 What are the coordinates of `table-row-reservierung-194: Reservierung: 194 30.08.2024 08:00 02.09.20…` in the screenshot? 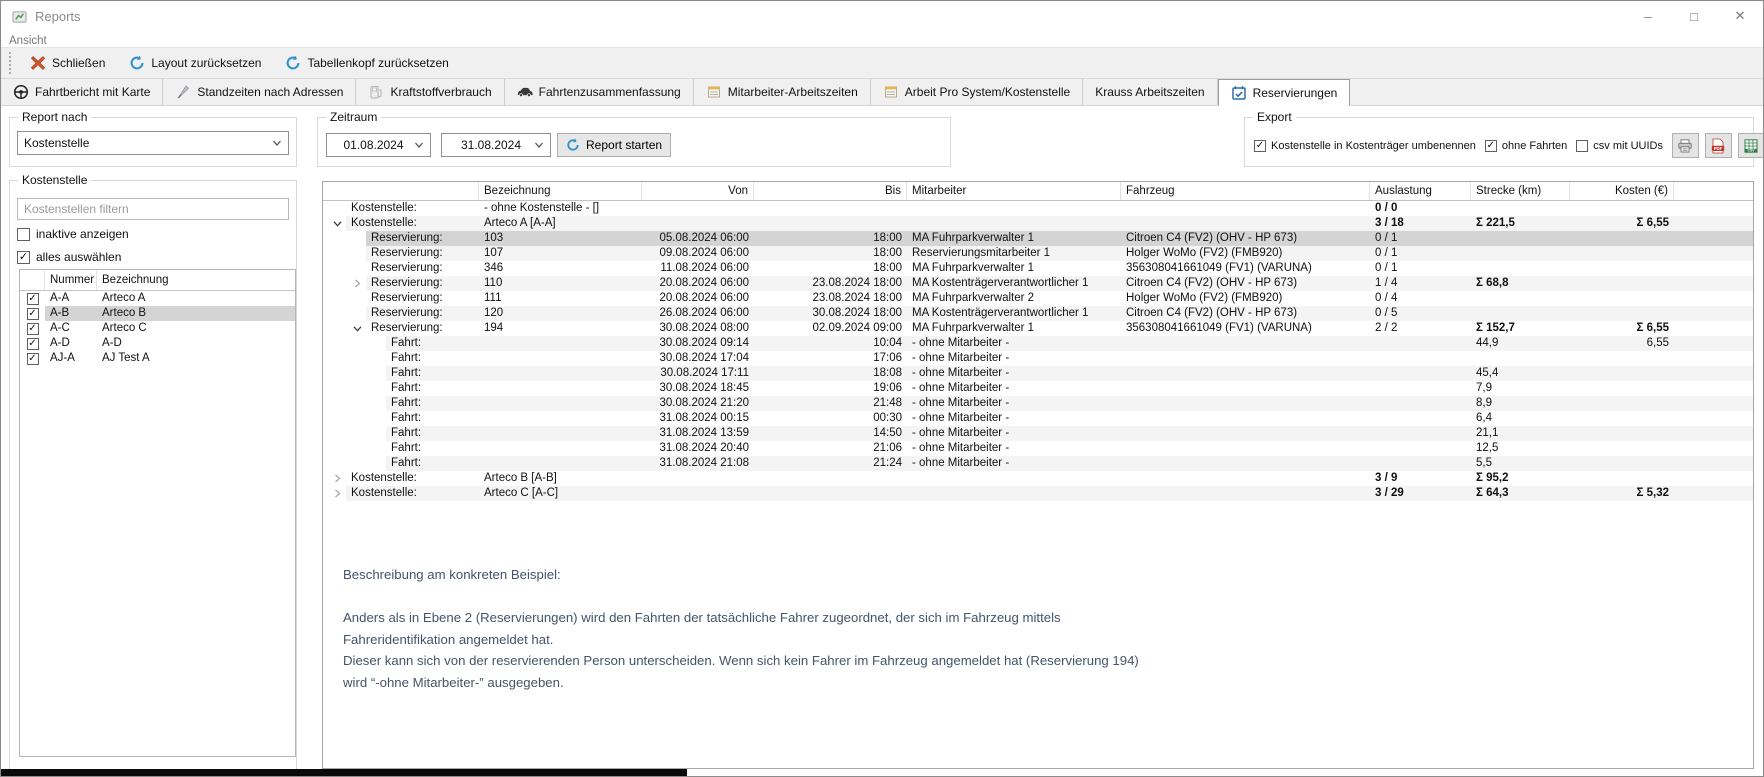 It's located at (1038, 328).